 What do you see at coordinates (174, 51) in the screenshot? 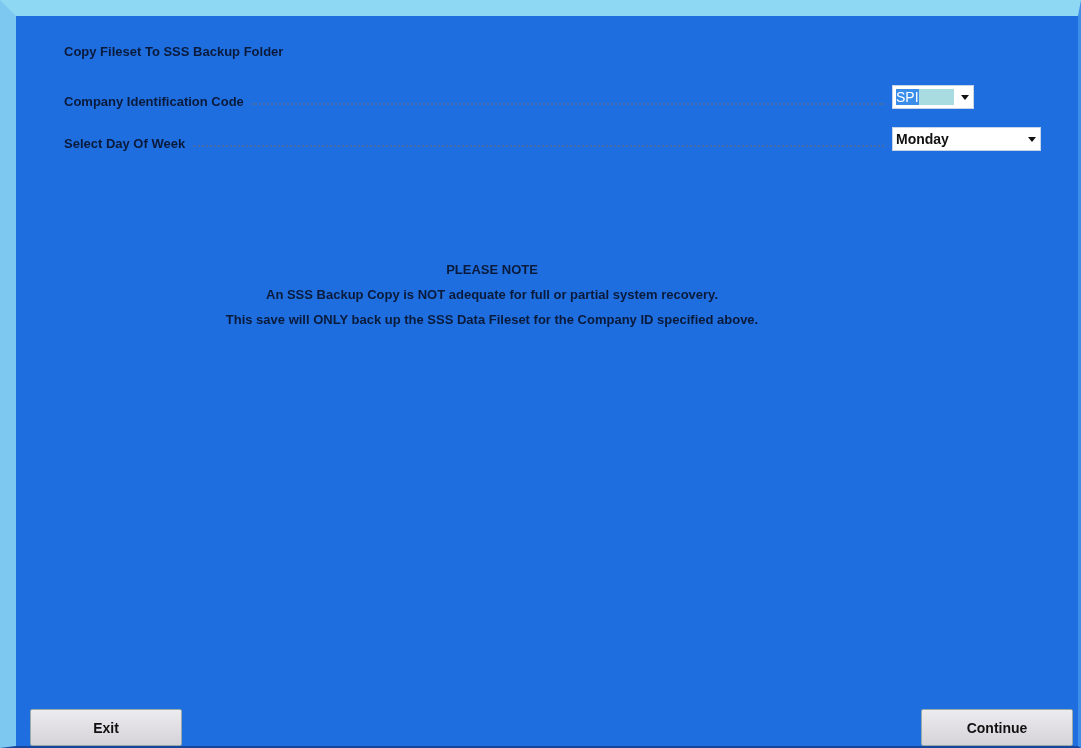
I see `page-title: Copy Fileset To SSS Backup Folder` at bounding box center [174, 51].